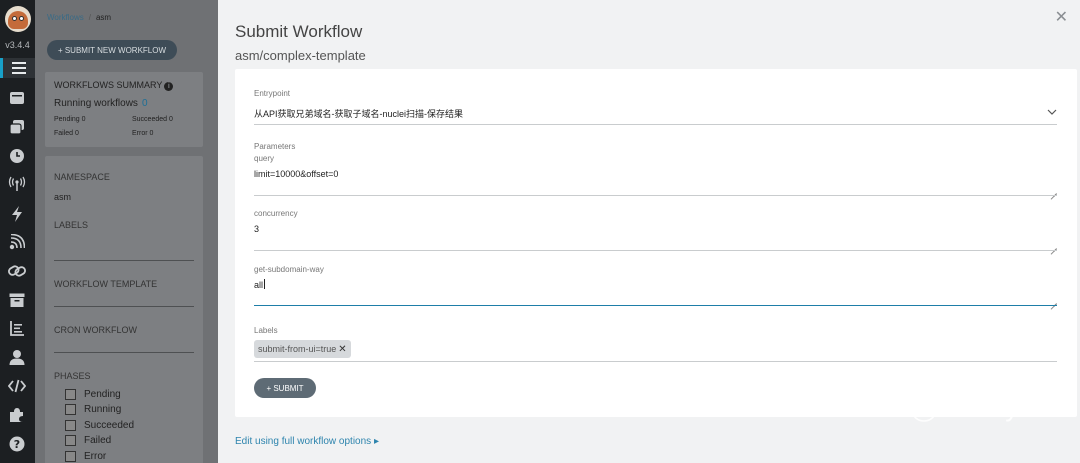 This screenshot has width=1080, height=463. What do you see at coordinates (18, 19) in the screenshot?
I see `argo-logo` at bounding box center [18, 19].